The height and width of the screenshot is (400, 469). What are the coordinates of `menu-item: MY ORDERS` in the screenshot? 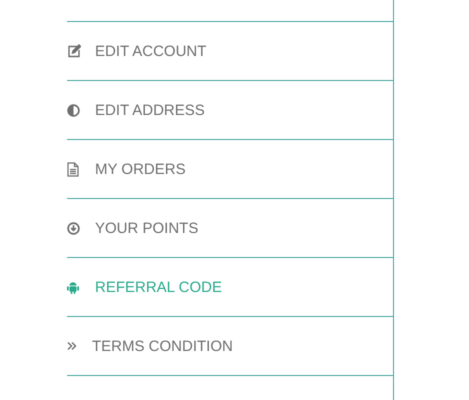 It's located at (140, 169).